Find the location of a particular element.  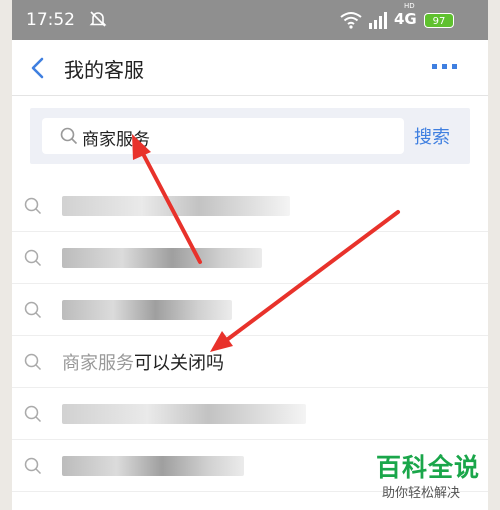

search-bar: 商家服务 搜索 is located at coordinates (250, 136).